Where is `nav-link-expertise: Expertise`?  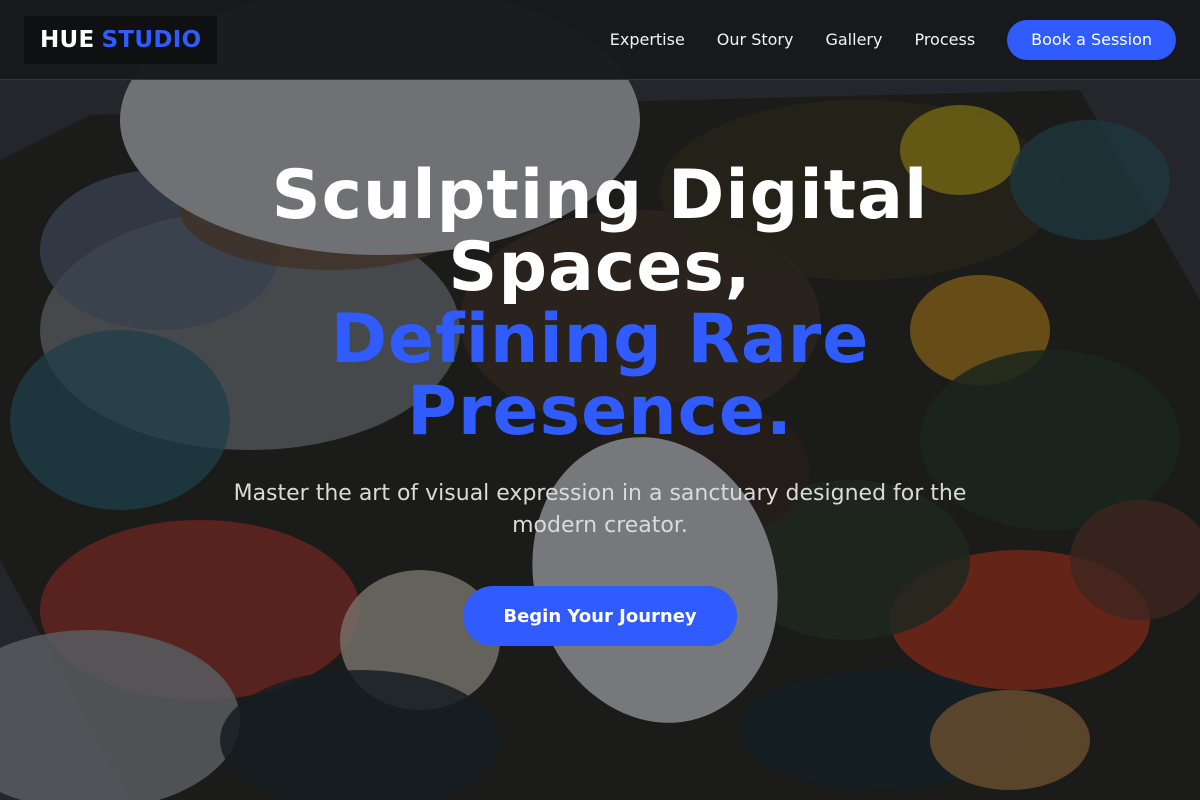
nav-link-expertise: Expertise is located at coordinates (647, 39).